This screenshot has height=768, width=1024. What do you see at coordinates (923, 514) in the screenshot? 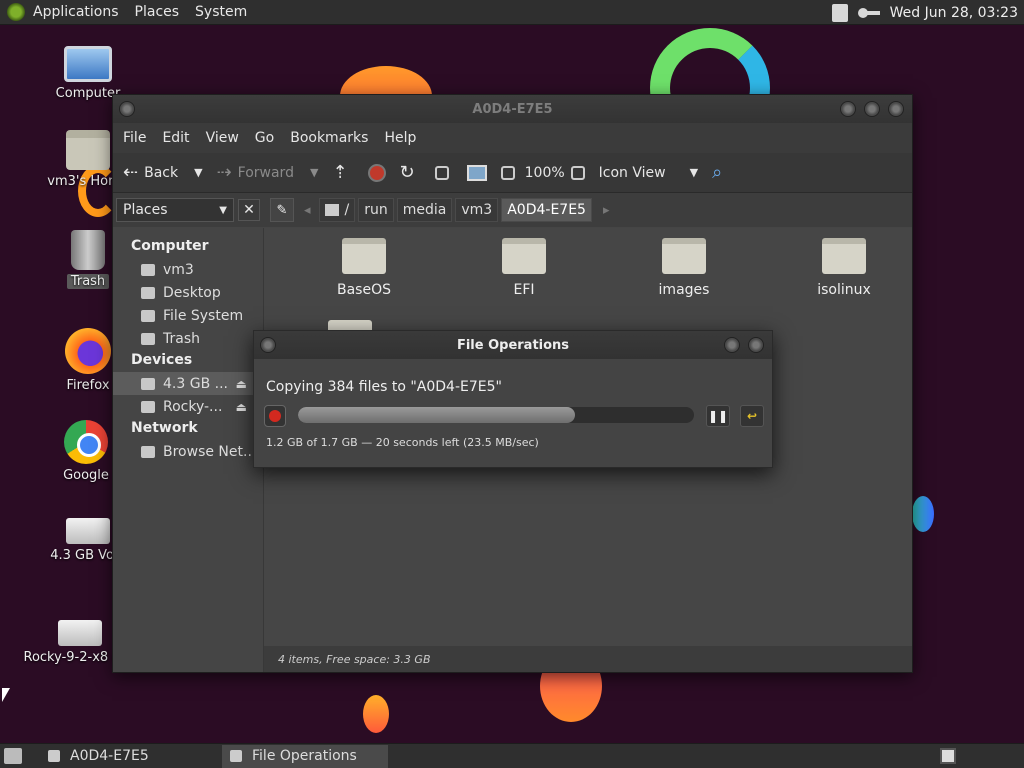
I see `wallpaper-shape` at bounding box center [923, 514].